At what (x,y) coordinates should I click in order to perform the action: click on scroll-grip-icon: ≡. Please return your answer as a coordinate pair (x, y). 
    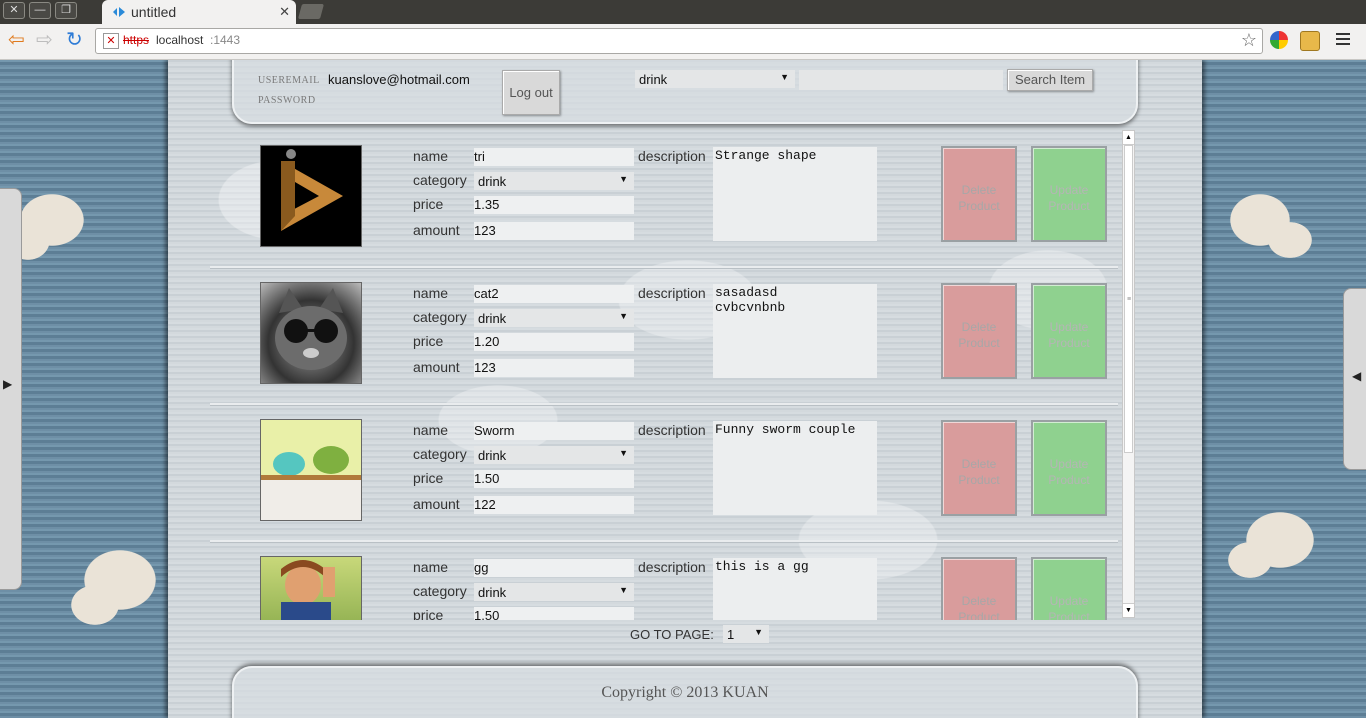
    Looking at the image, I should click on (1129, 299).